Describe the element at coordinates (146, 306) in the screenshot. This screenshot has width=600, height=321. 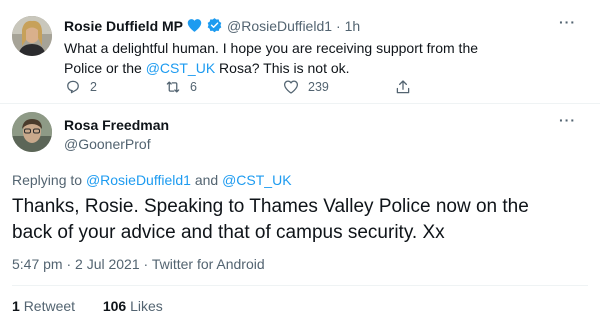
I see `likes-label: Likes` at that location.